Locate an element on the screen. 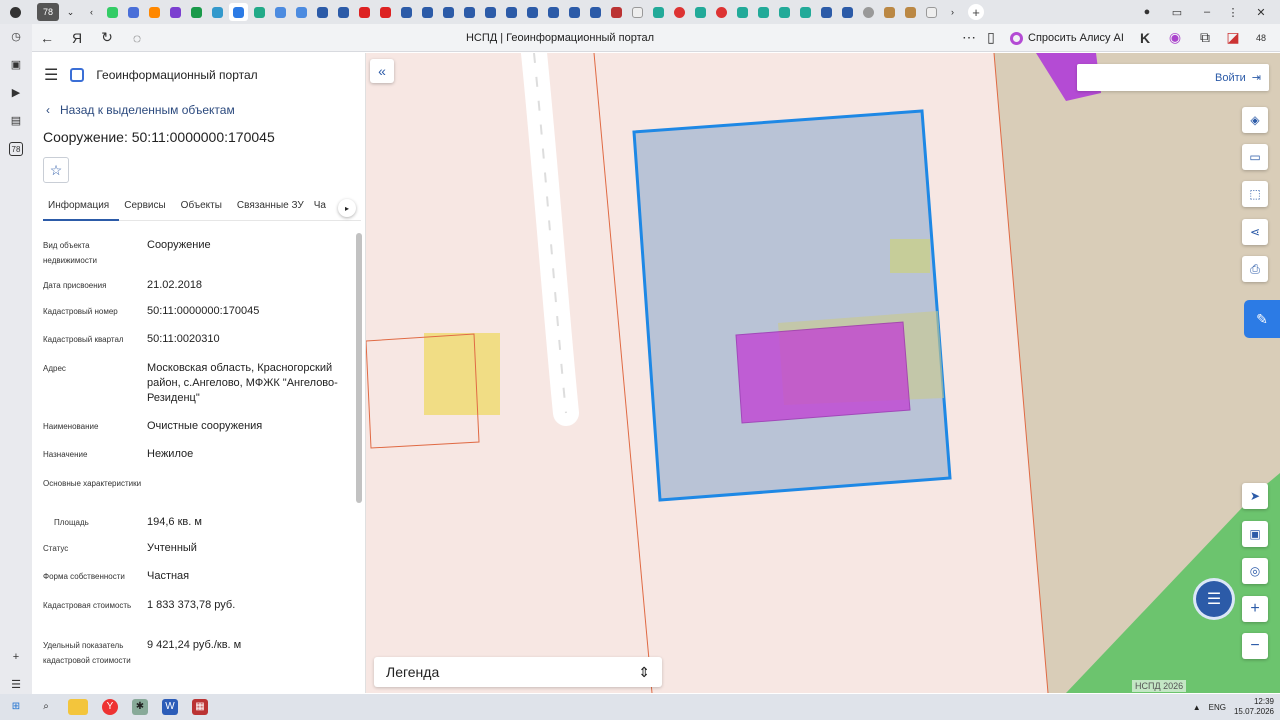 Image resolution: width=1280 pixels, height=720 pixels. extension-icon: K is located at coordinates (1145, 38).